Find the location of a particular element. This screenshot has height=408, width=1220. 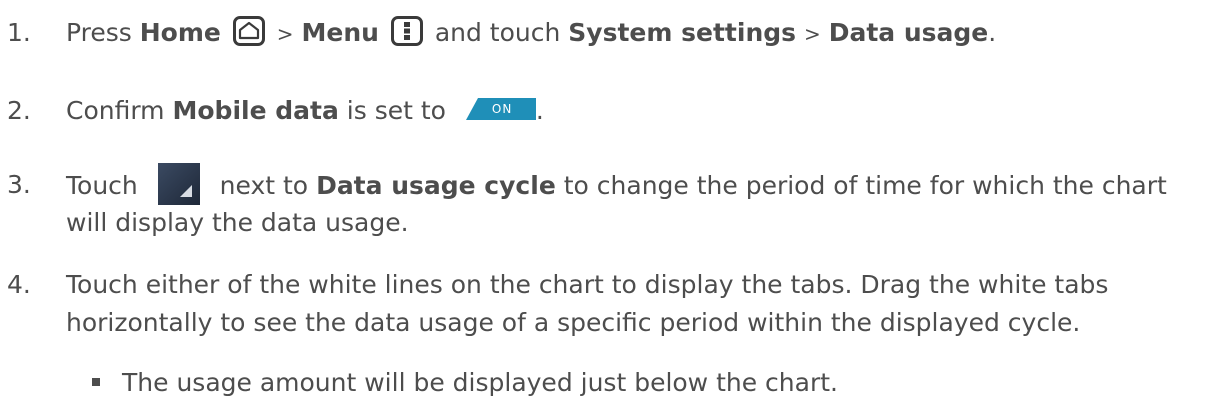

step-number: 1. is located at coordinates (19, 32).